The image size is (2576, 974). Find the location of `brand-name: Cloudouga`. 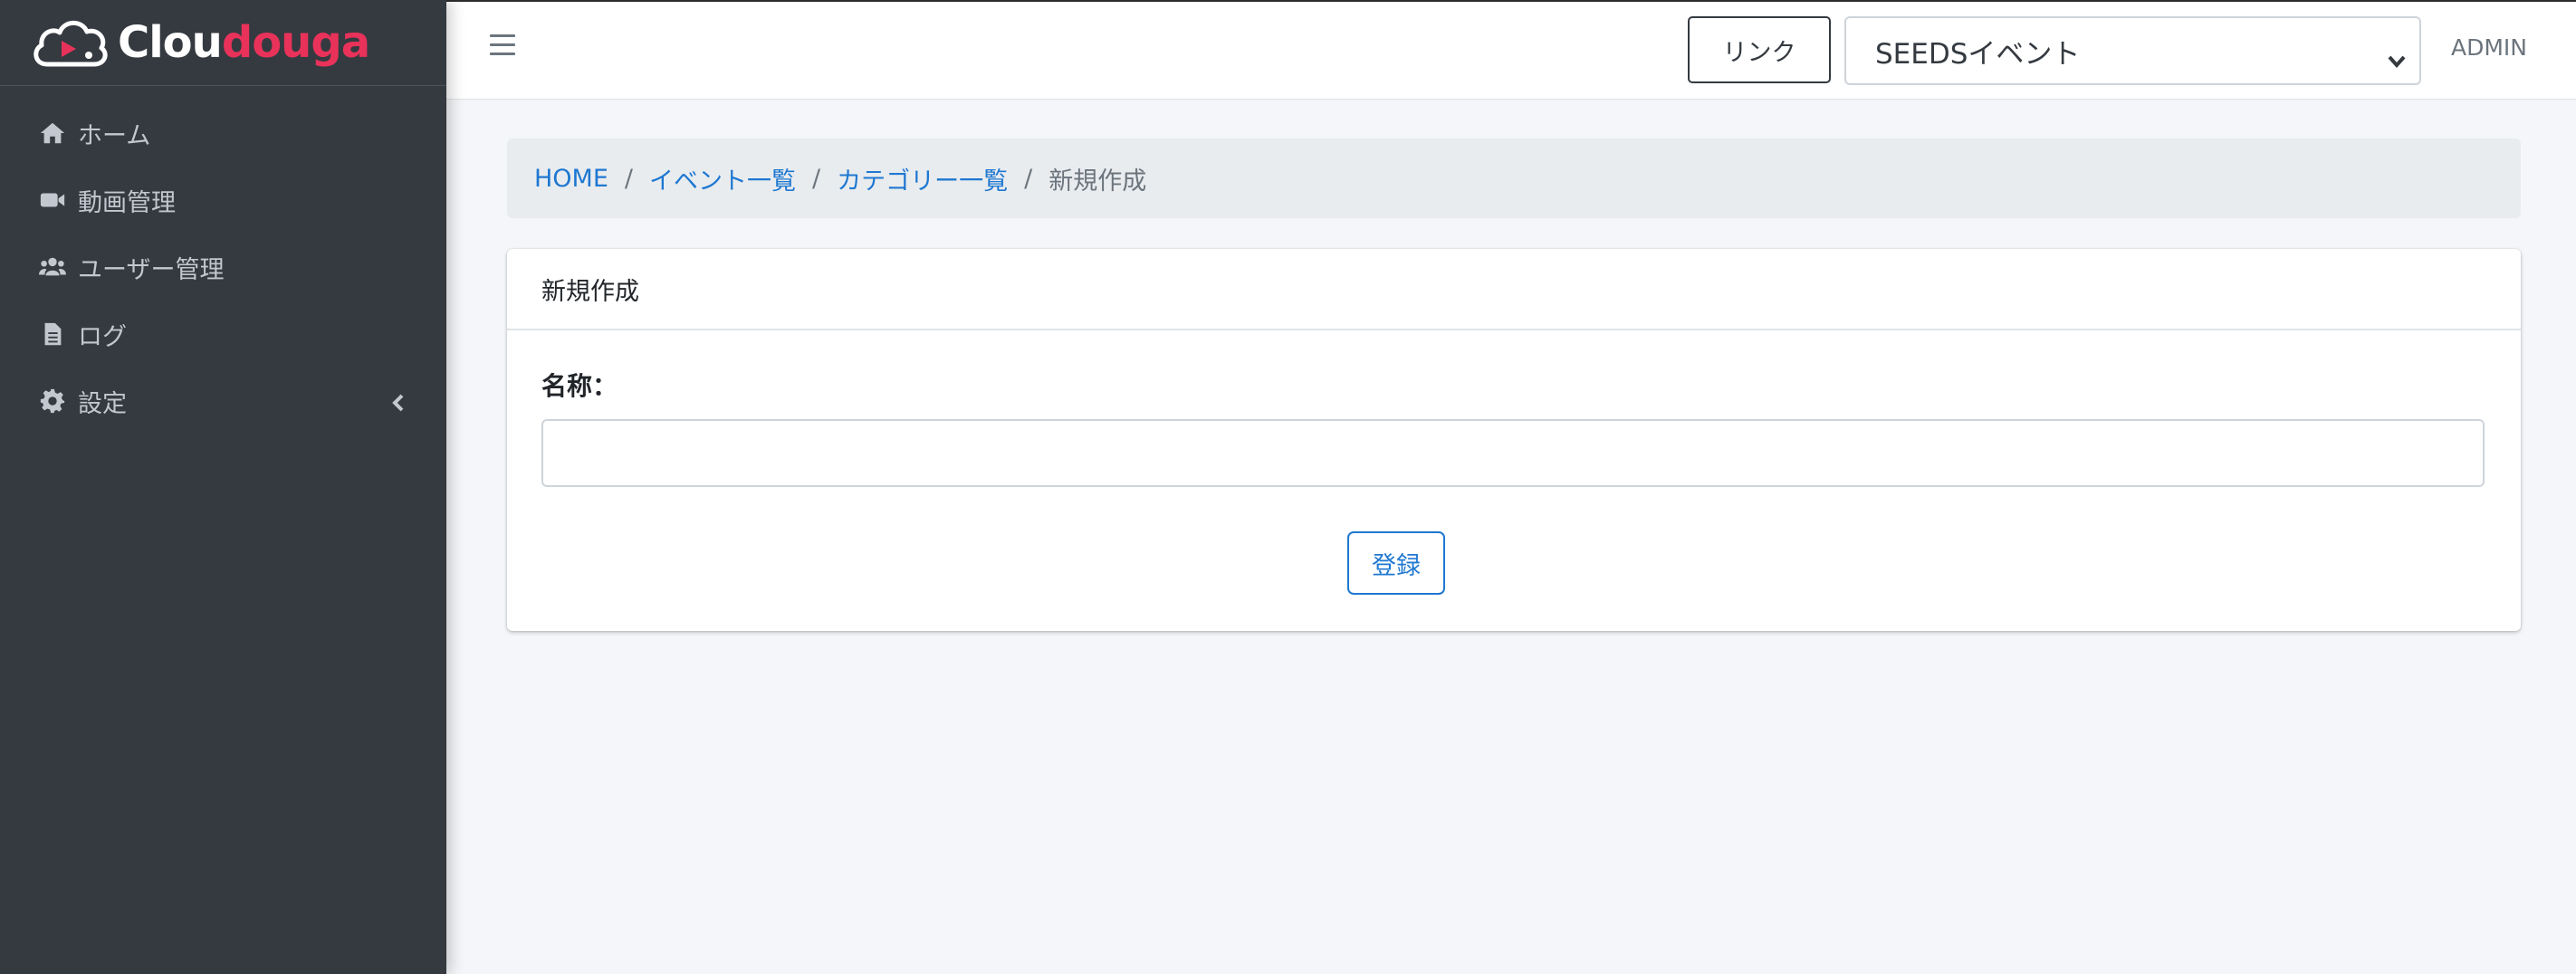

brand-name: Cloudouga is located at coordinates (244, 42).